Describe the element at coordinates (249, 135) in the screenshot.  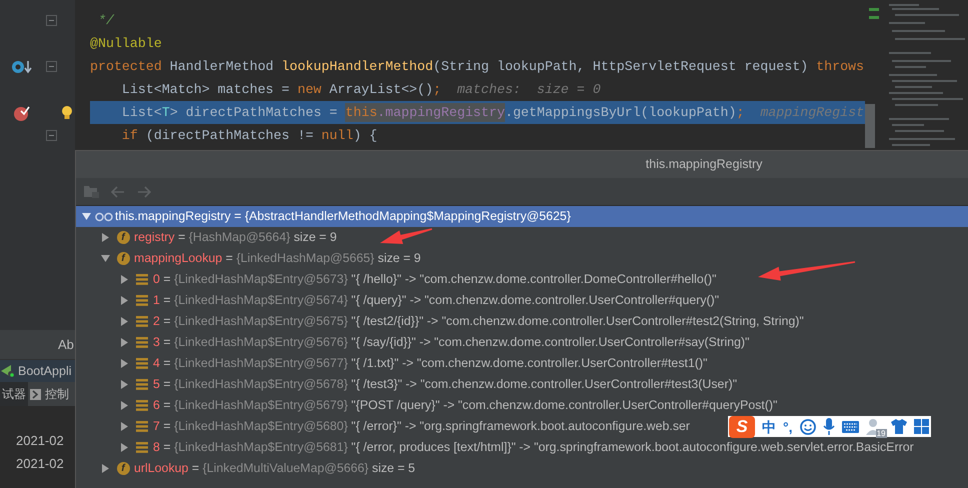
I see `code-line: if (directPathMatches != null) {` at that location.